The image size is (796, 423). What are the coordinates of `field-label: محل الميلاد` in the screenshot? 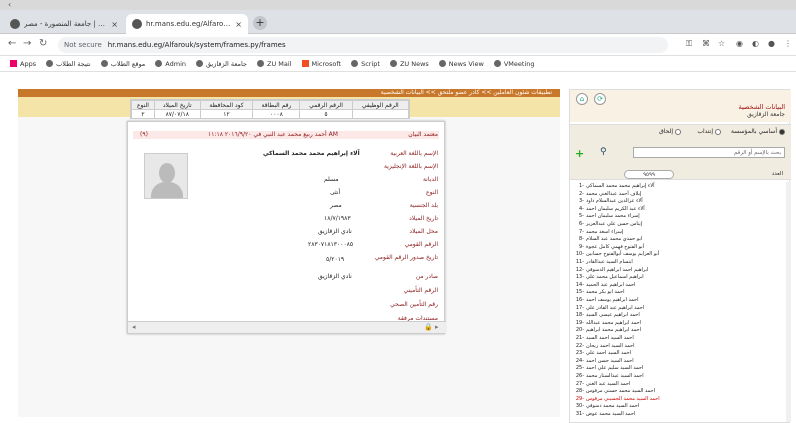 It's located at (423, 231).